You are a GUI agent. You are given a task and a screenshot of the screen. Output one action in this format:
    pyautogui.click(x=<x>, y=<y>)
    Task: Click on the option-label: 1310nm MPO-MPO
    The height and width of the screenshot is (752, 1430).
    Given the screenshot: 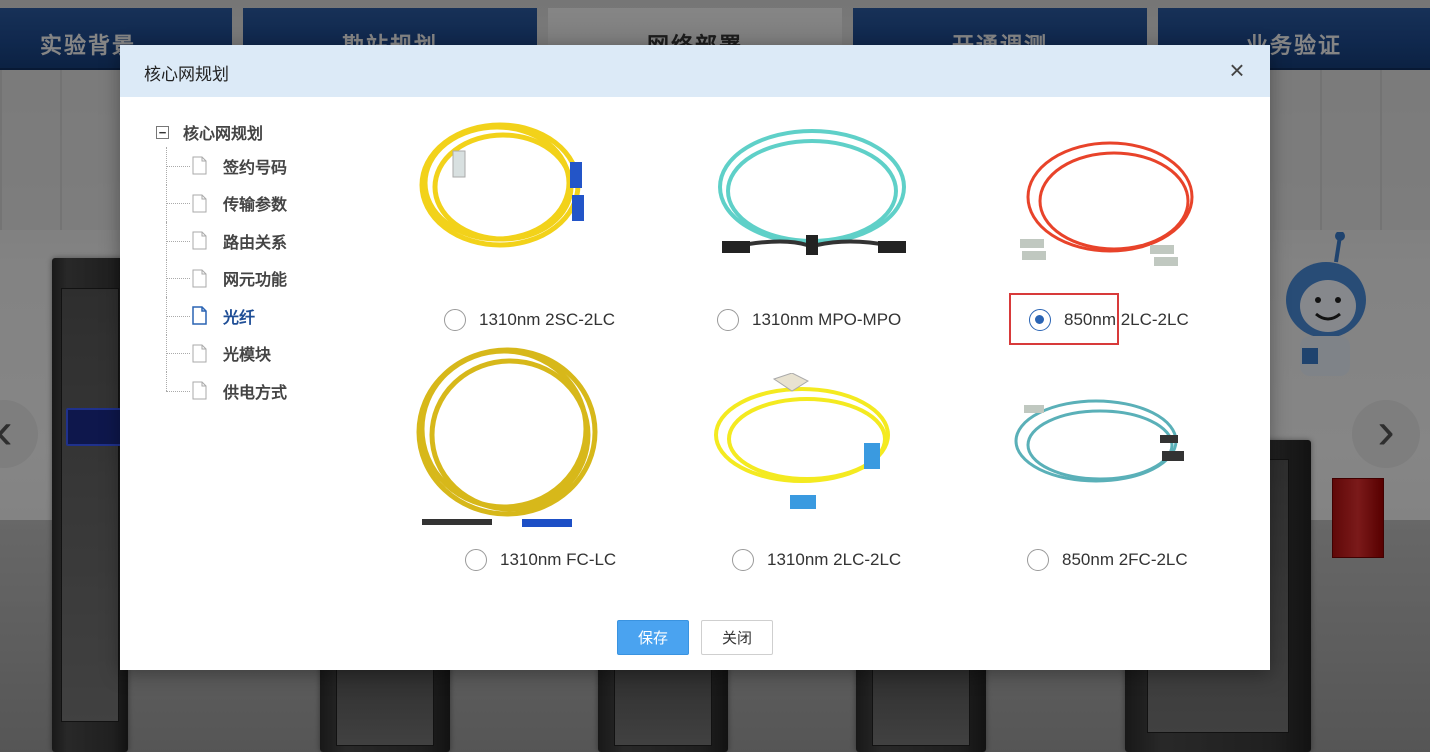 What is the action you would take?
    pyautogui.click(x=827, y=319)
    